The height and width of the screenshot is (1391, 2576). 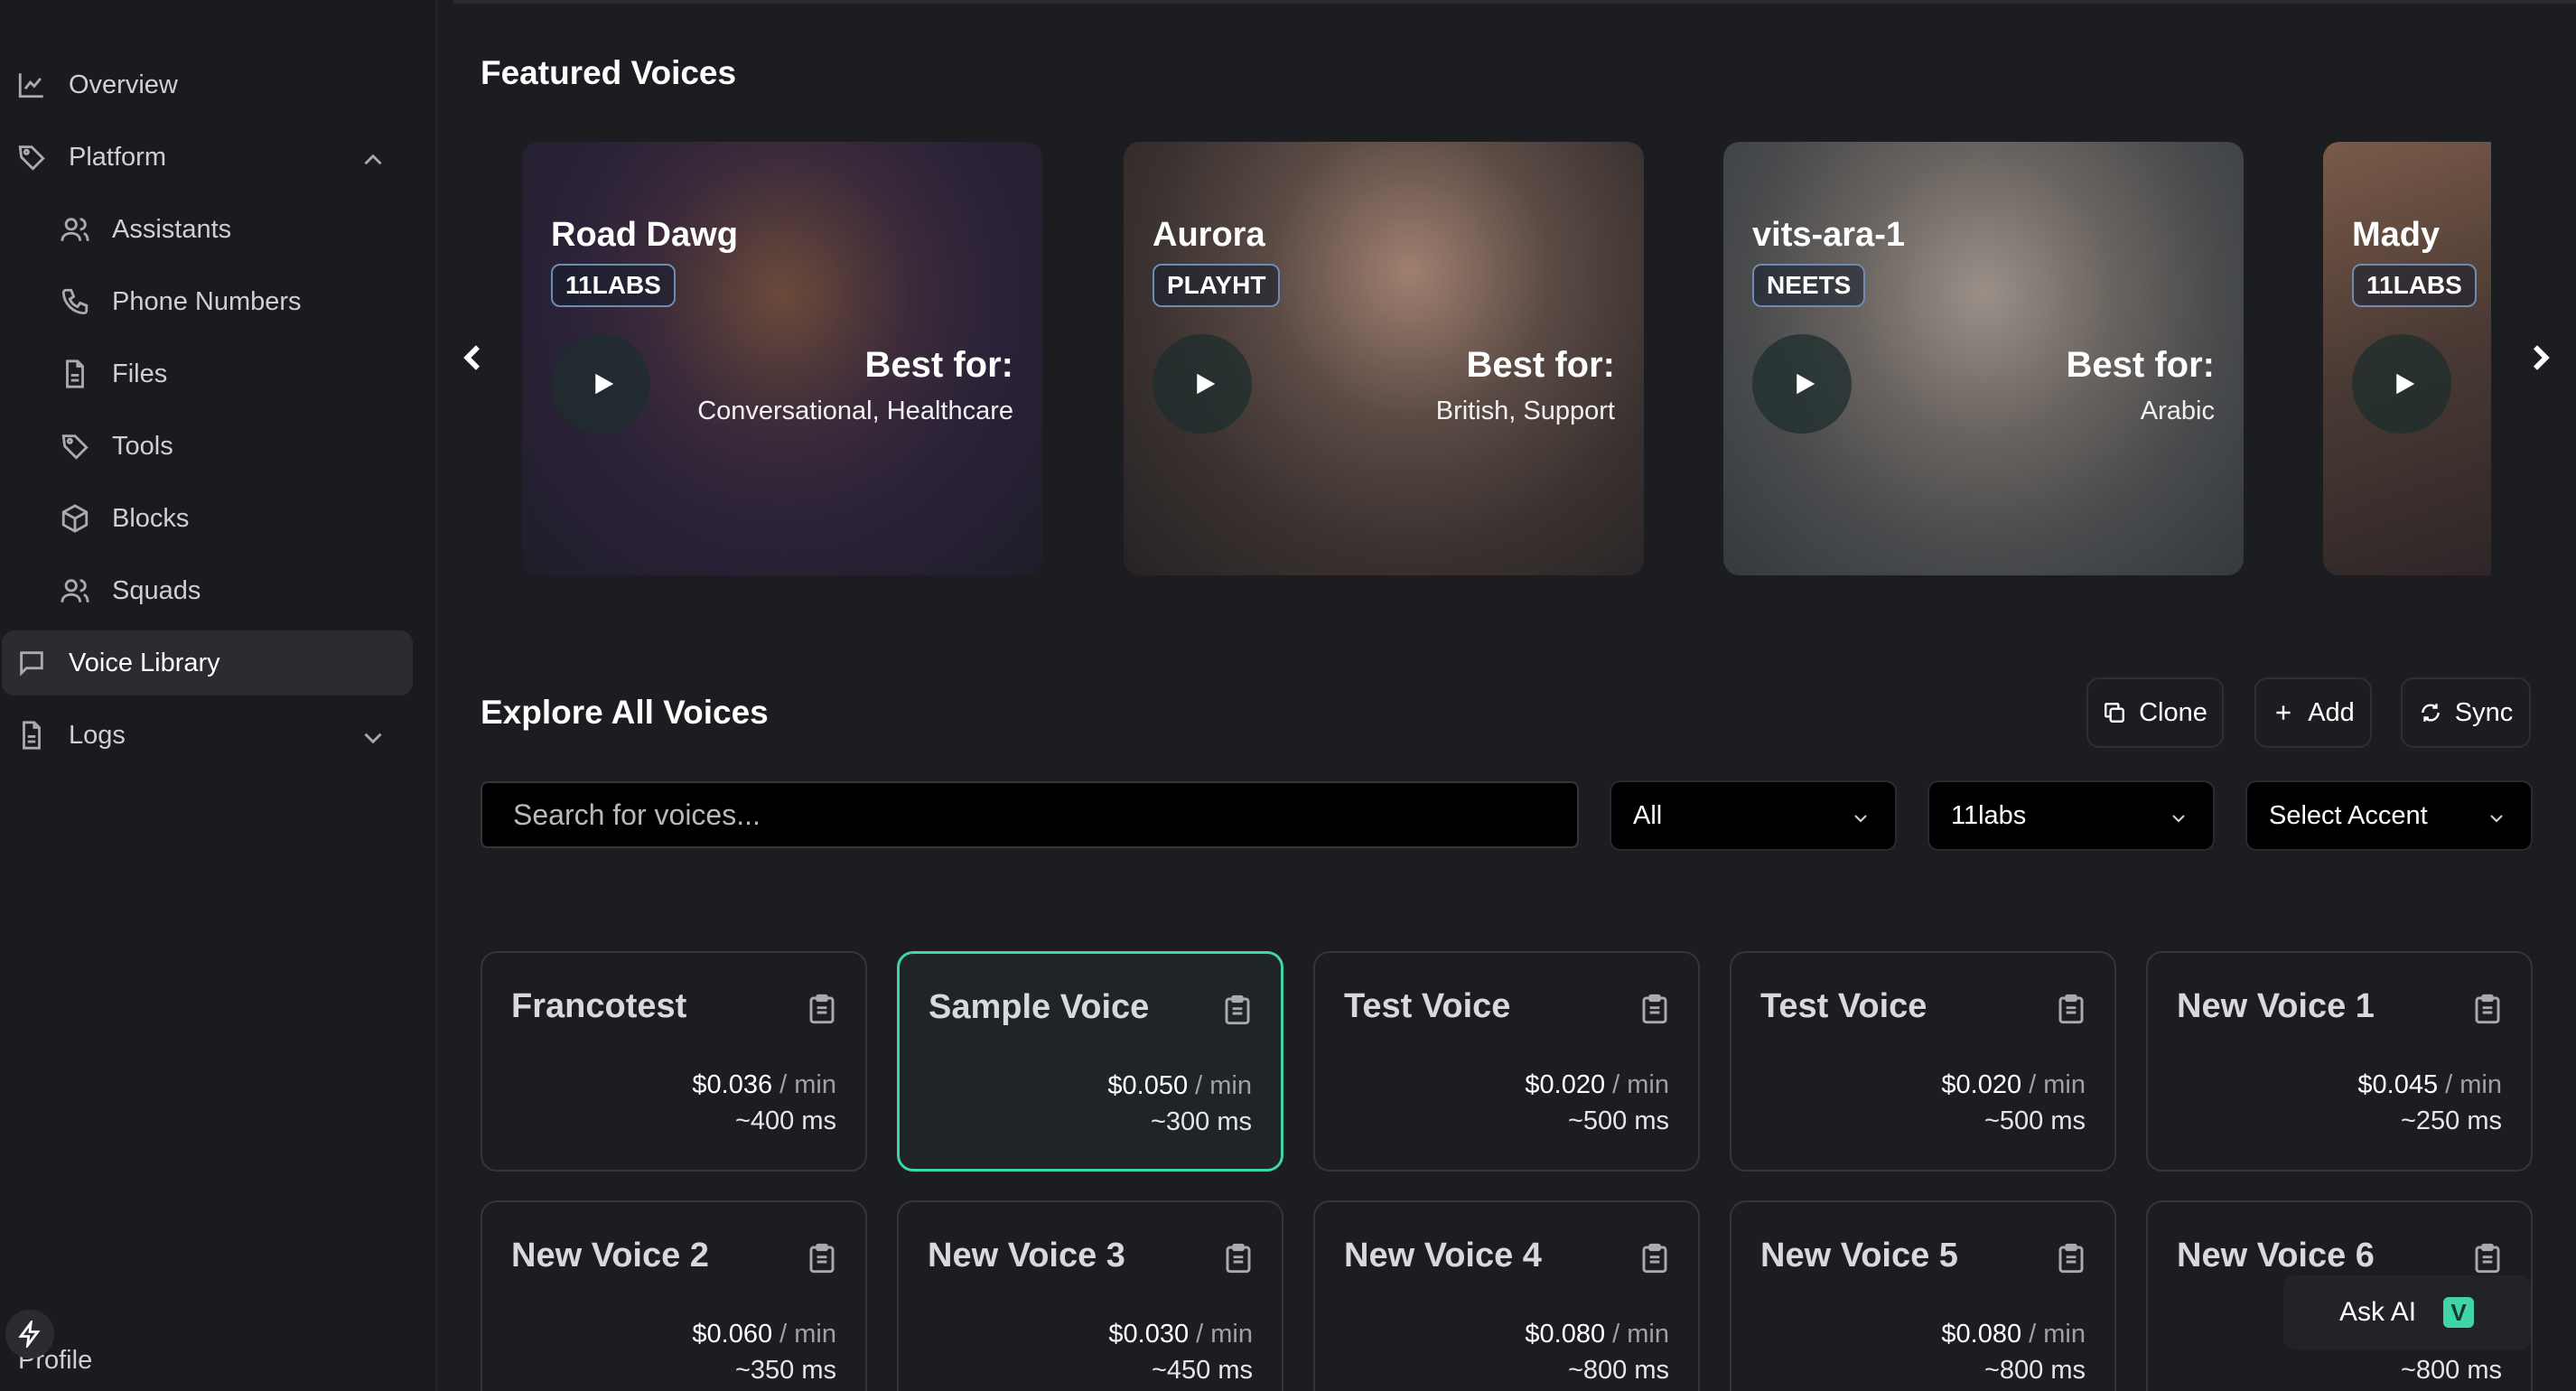 I want to click on play-icon, so click(x=604, y=384).